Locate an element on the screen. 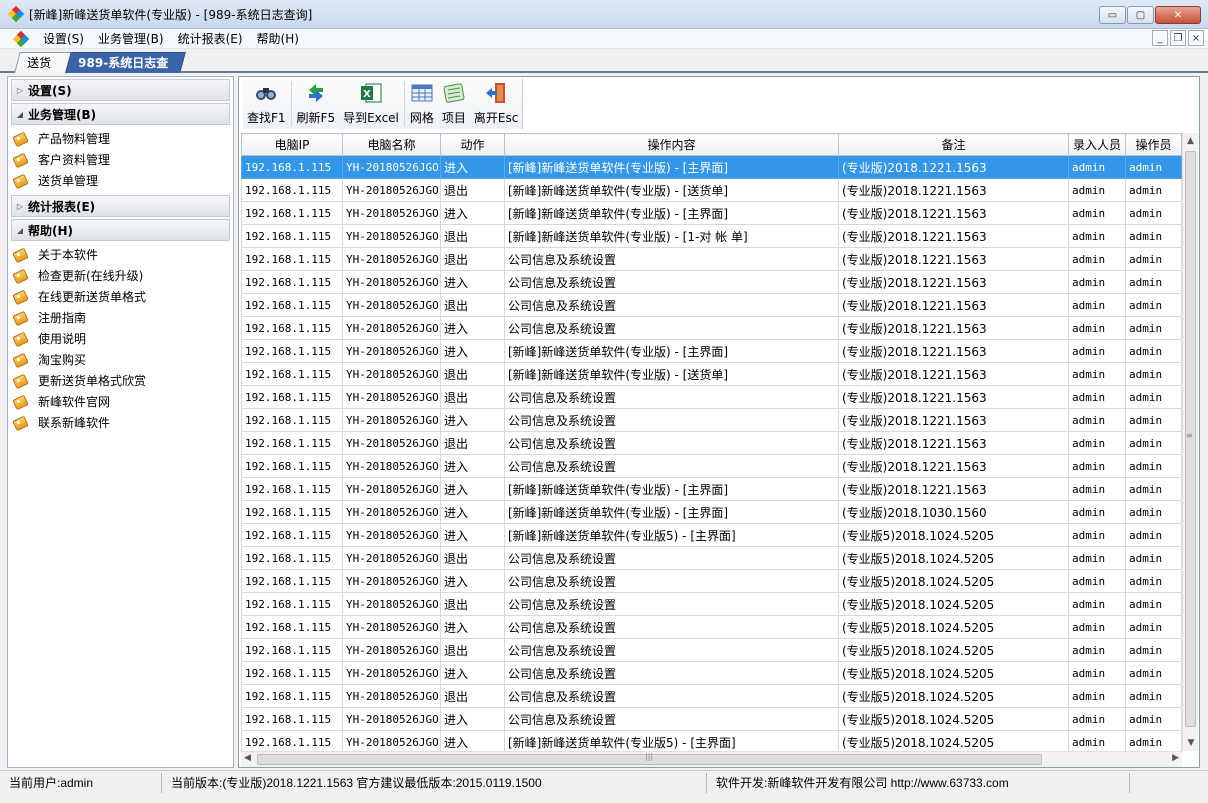 The width and height of the screenshot is (1208, 803). scroll-right-icon: ▶ is located at coordinates (1175, 758).